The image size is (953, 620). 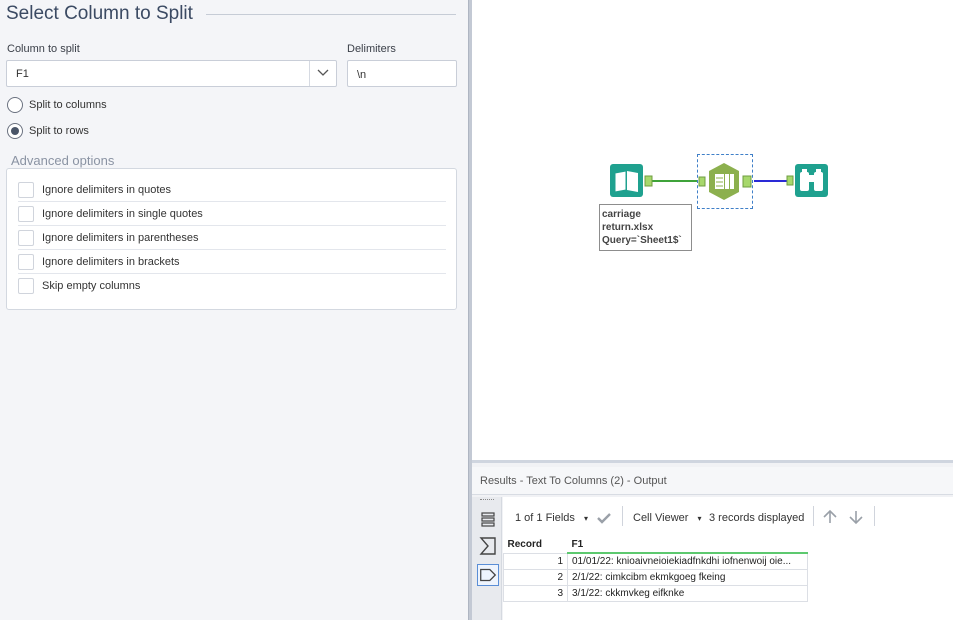 I want to click on radio-label: Split to rows, so click(x=59, y=131).